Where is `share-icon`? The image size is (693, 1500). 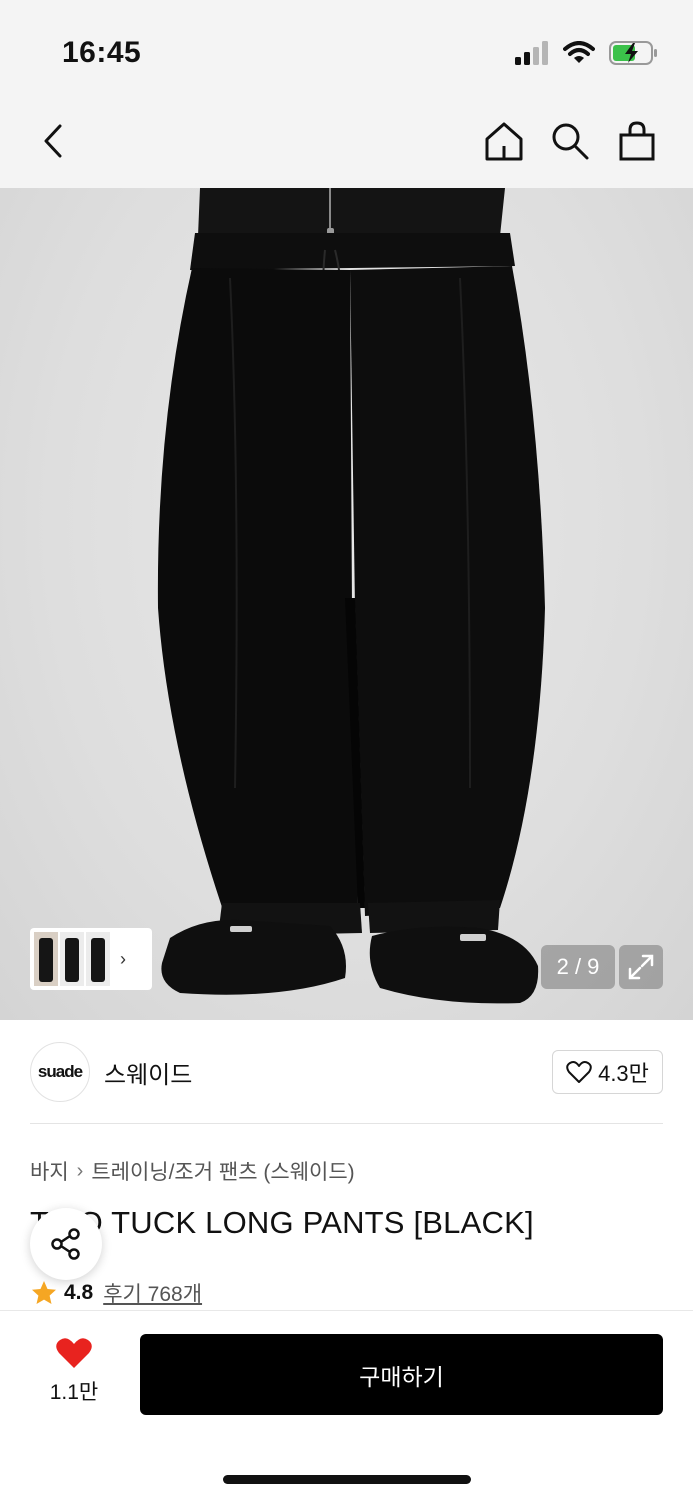
share-icon is located at coordinates (65, 1244).